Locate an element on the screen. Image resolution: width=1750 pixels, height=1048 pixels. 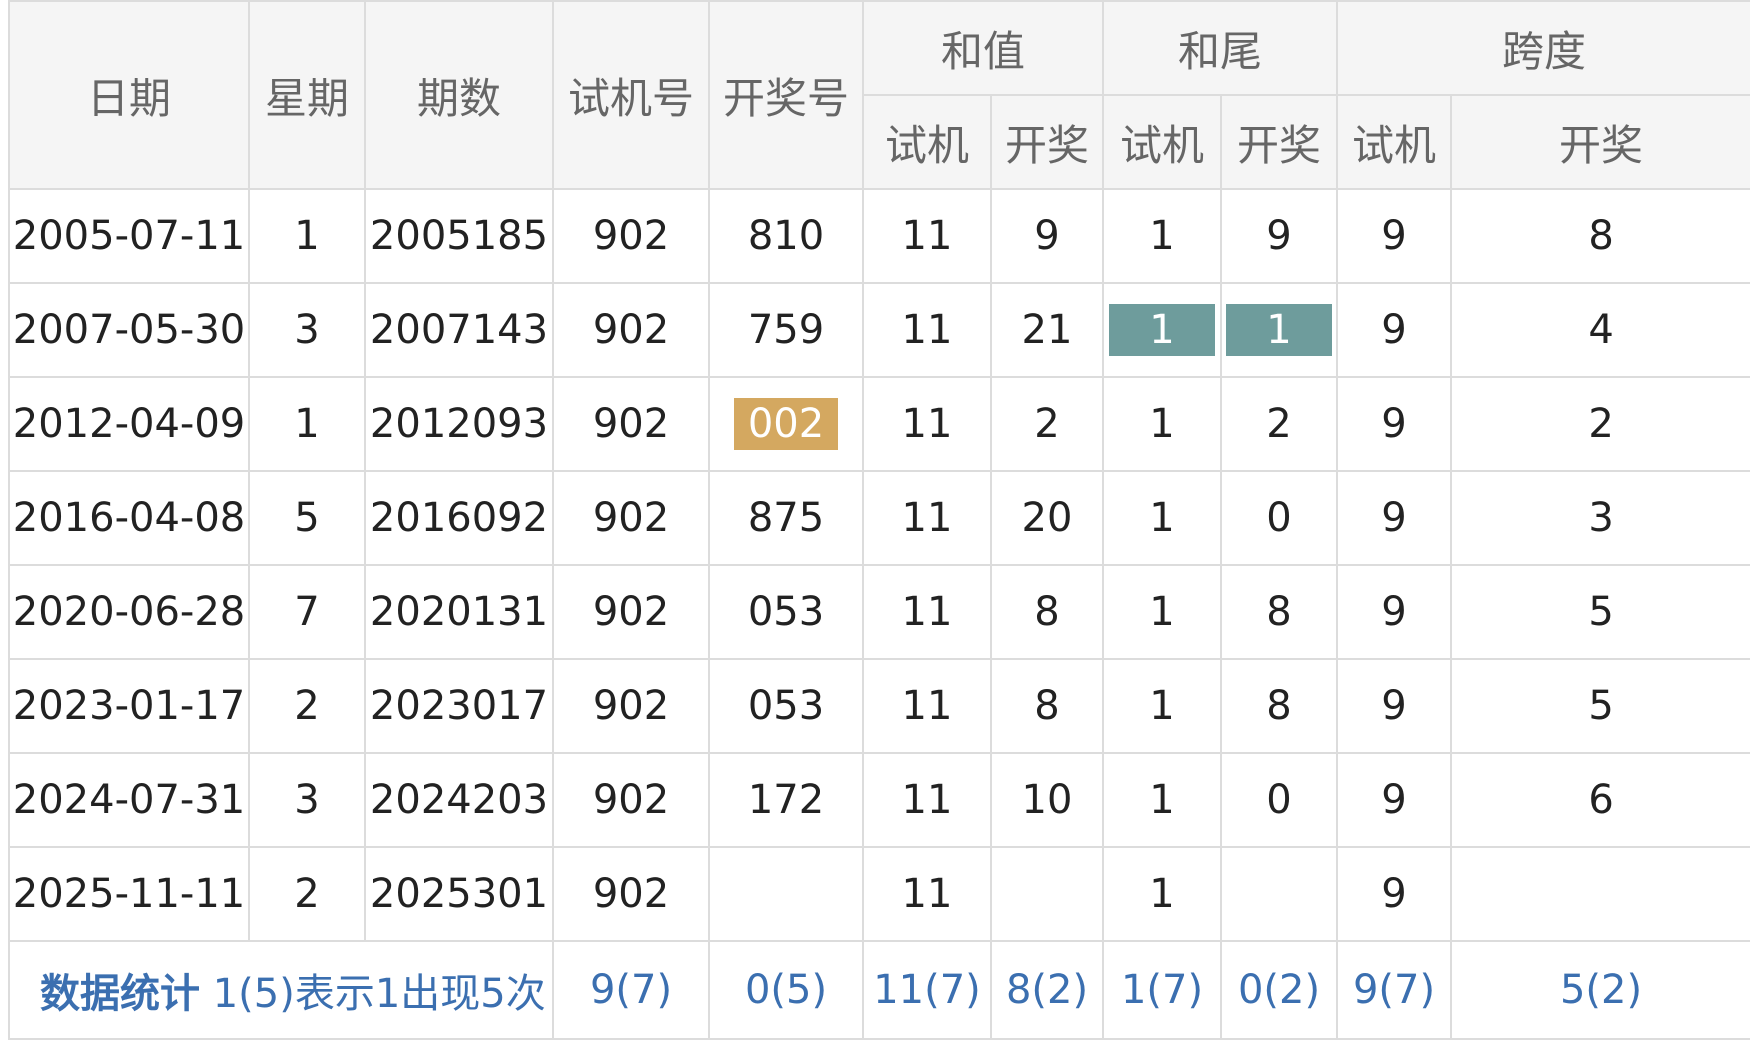
stats-label: 数据统计 1(5)表示1出现5次 is located at coordinates (281, 990).